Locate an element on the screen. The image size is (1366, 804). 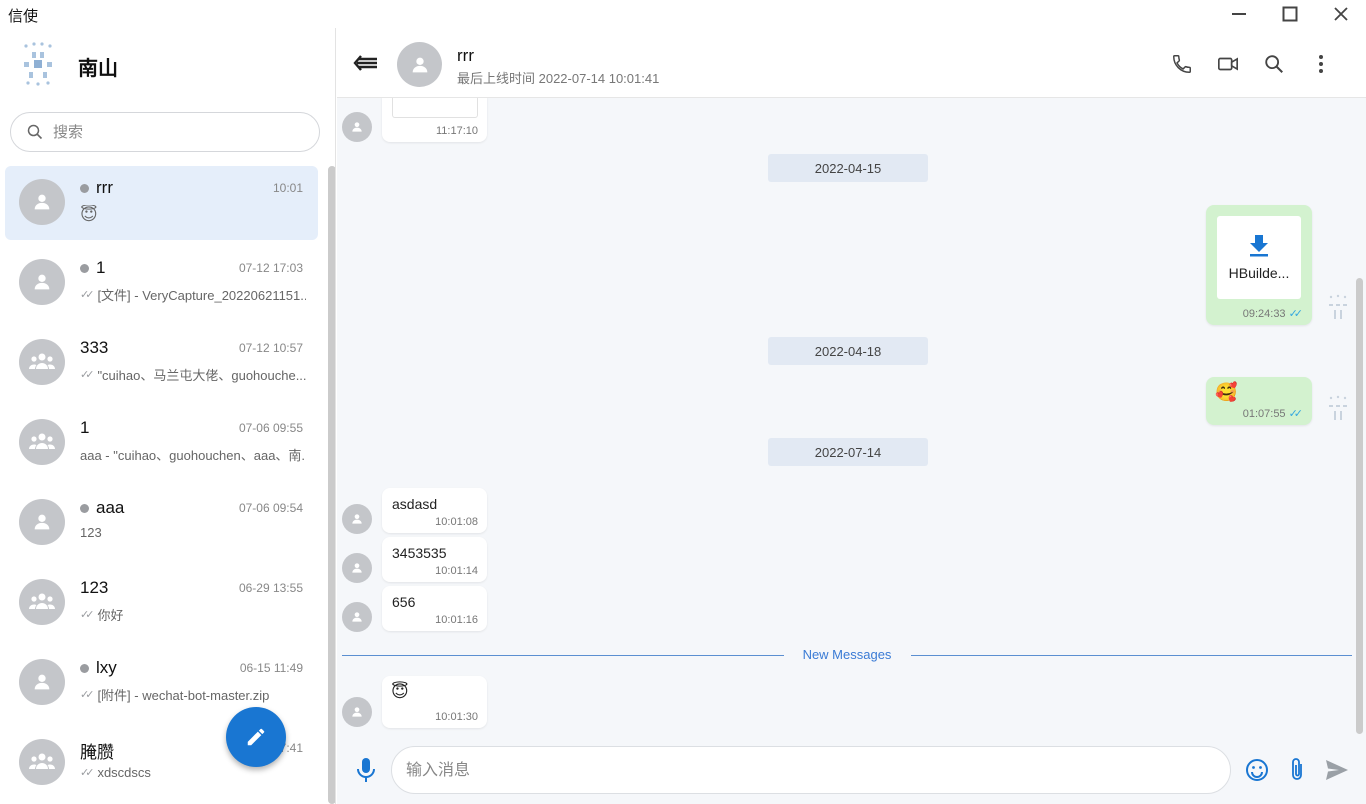
search-input is located at coordinates (178, 132).